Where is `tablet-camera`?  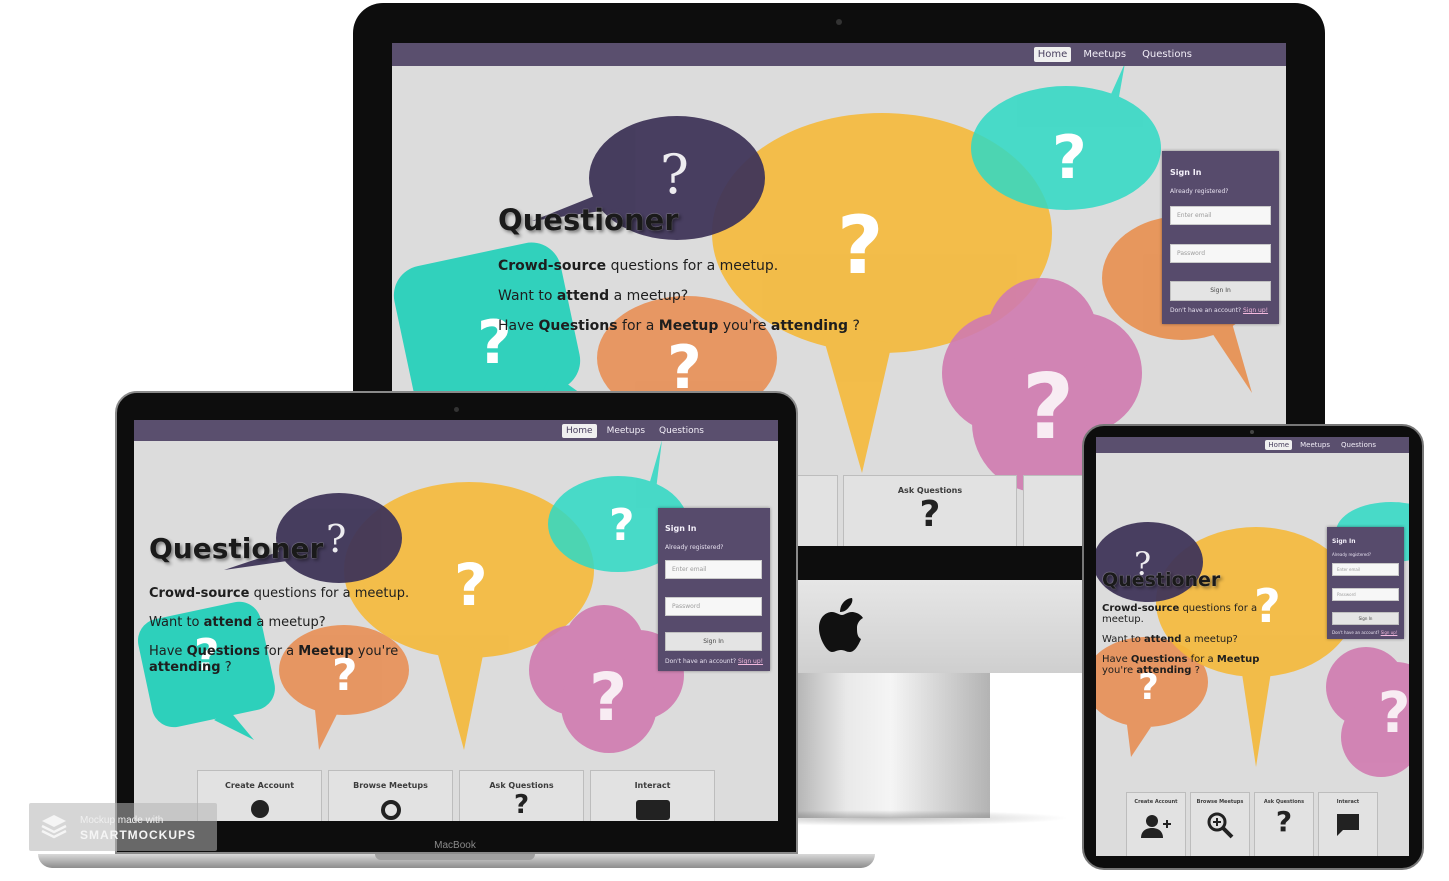
tablet-camera is located at coordinates (1252, 432).